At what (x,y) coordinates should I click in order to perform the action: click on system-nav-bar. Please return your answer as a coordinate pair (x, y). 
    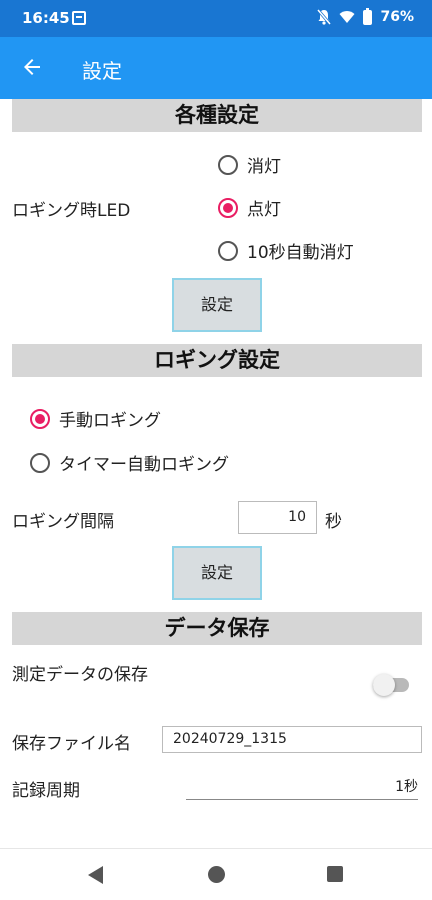
    Looking at the image, I should click on (216, 874).